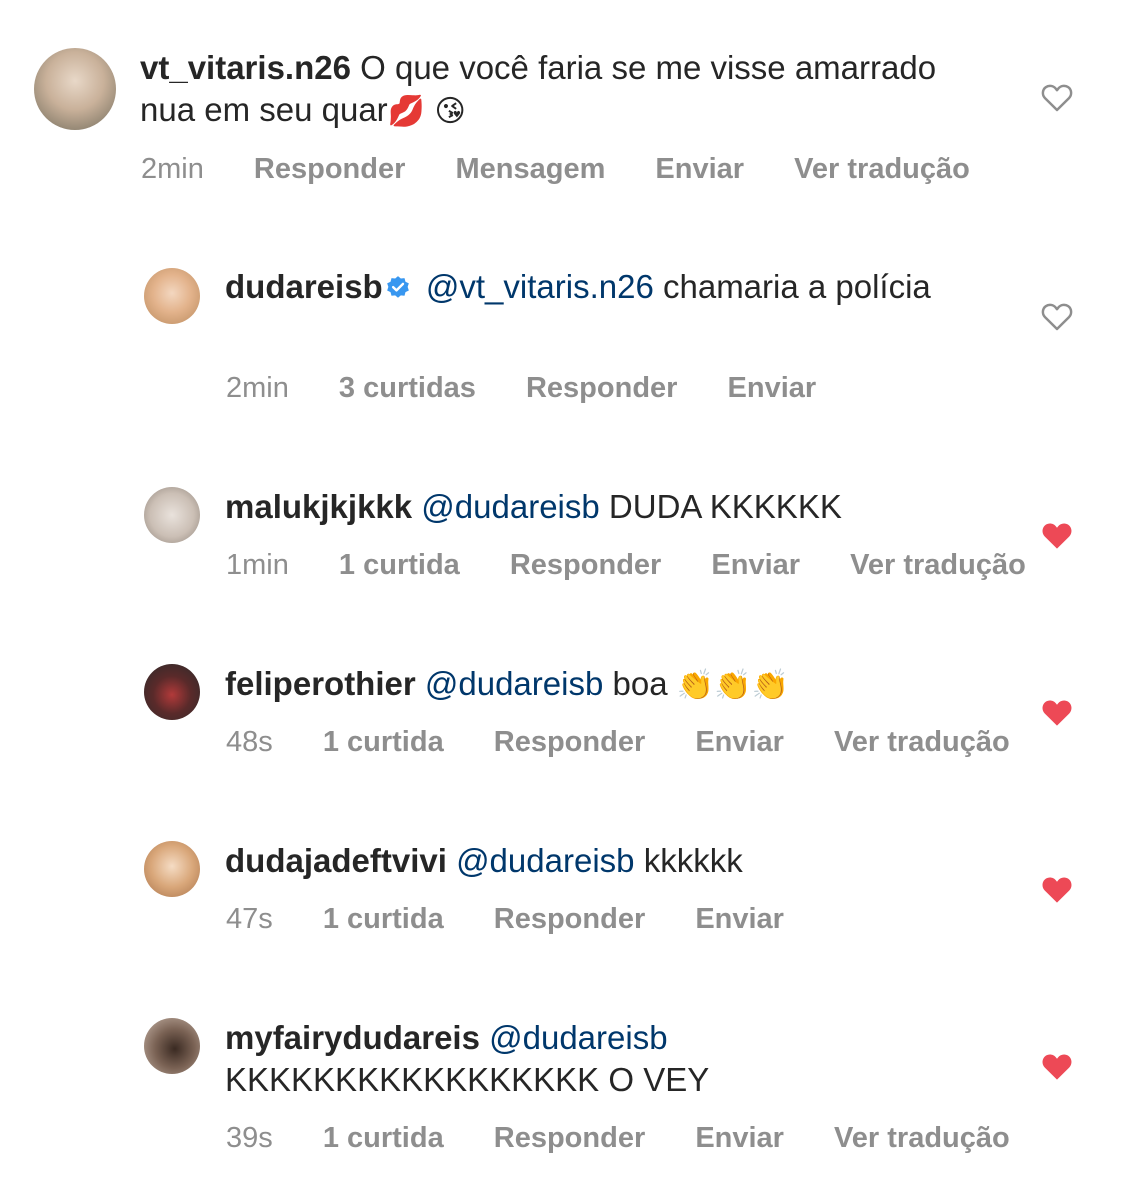  Describe the element at coordinates (725, 506) in the screenshot. I see `comment-body: DUDA KKKKKK` at that location.